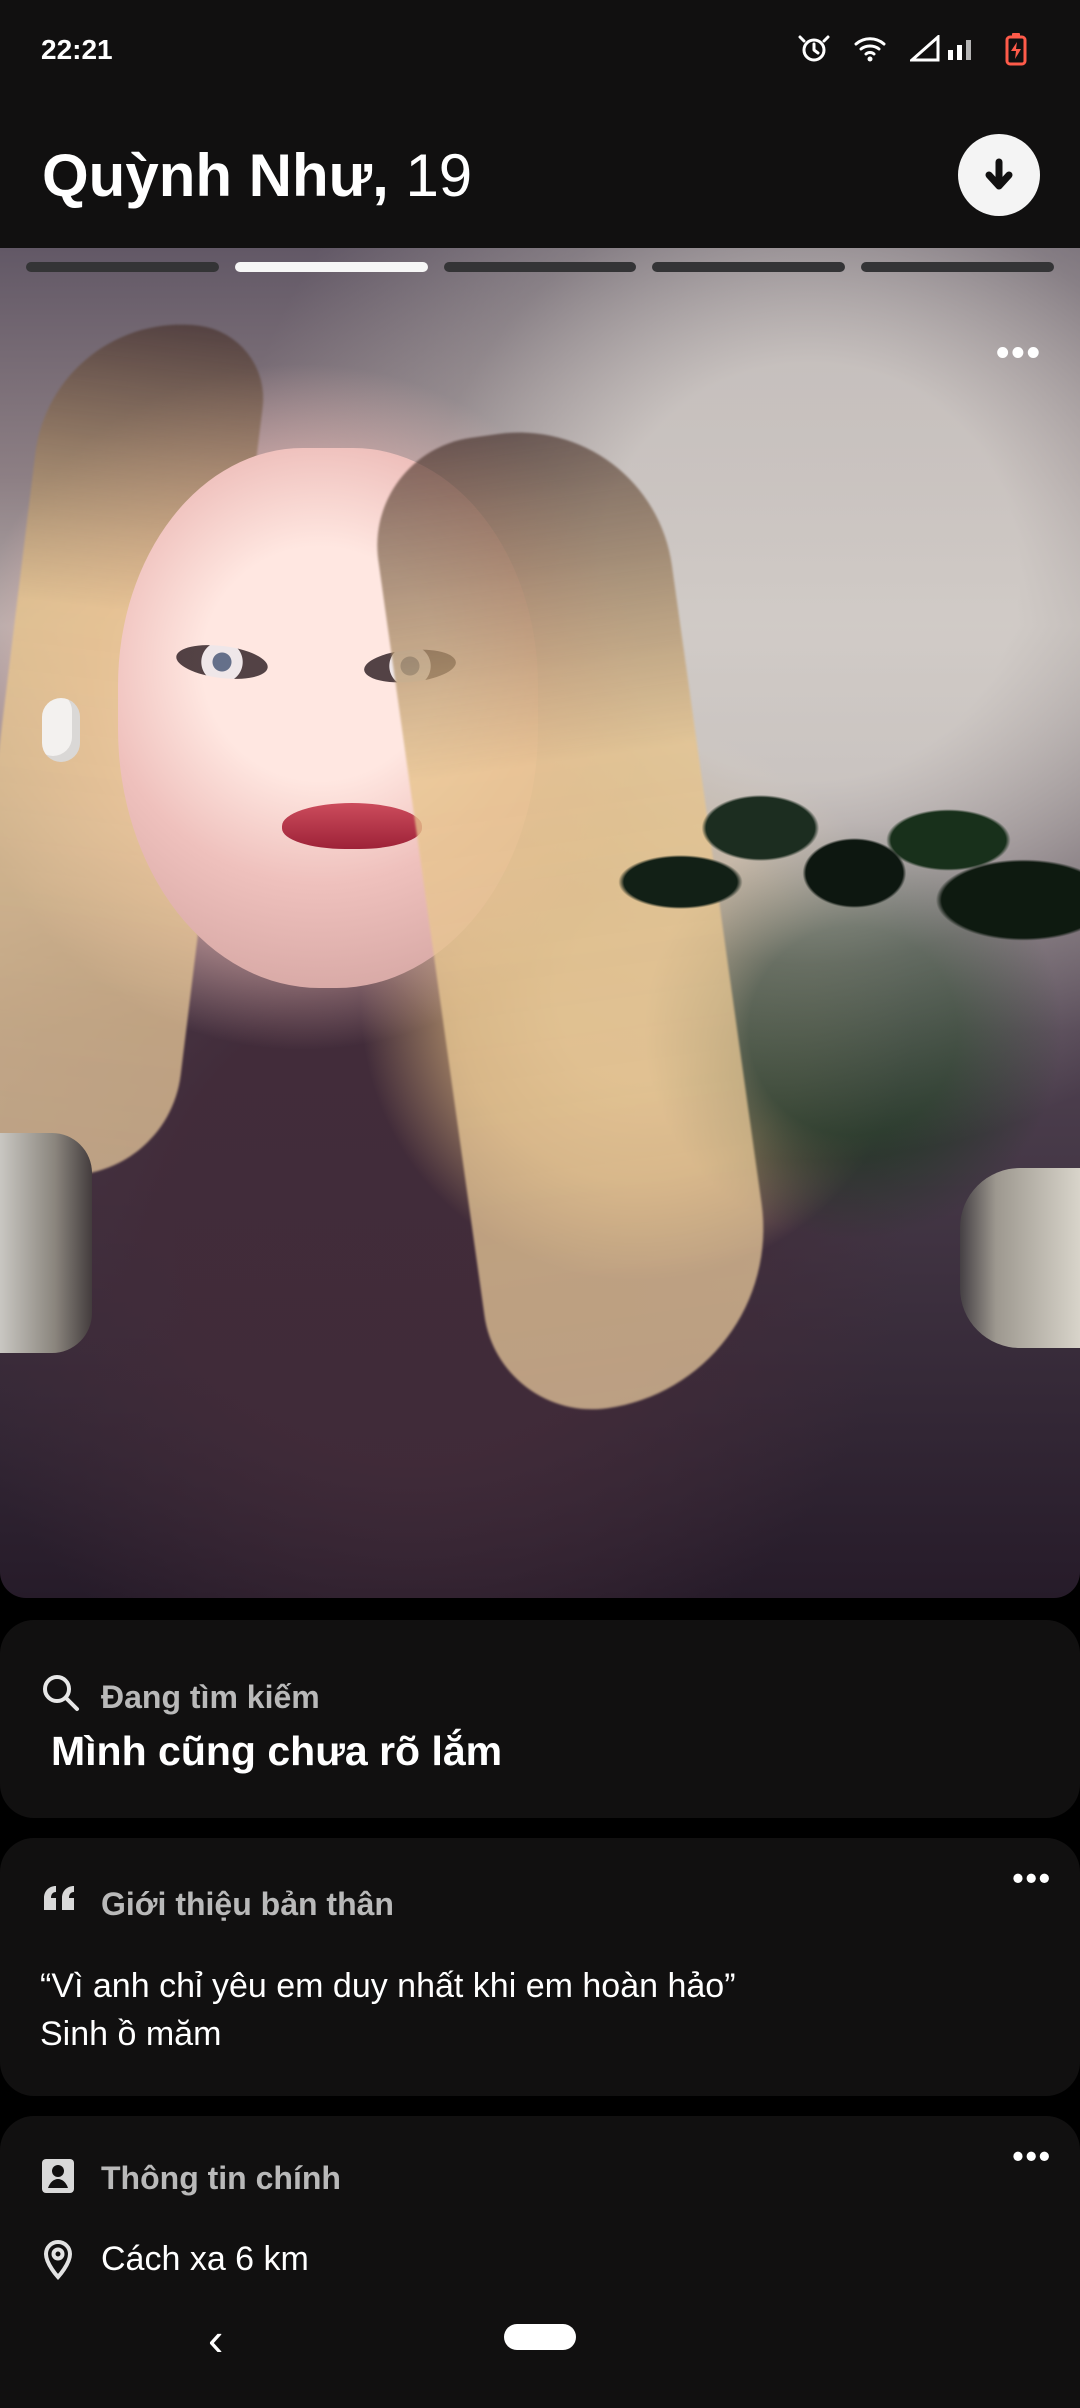 This screenshot has width=1080, height=2408. What do you see at coordinates (845, 858) in the screenshot?
I see `plant` at bounding box center [845, 858].